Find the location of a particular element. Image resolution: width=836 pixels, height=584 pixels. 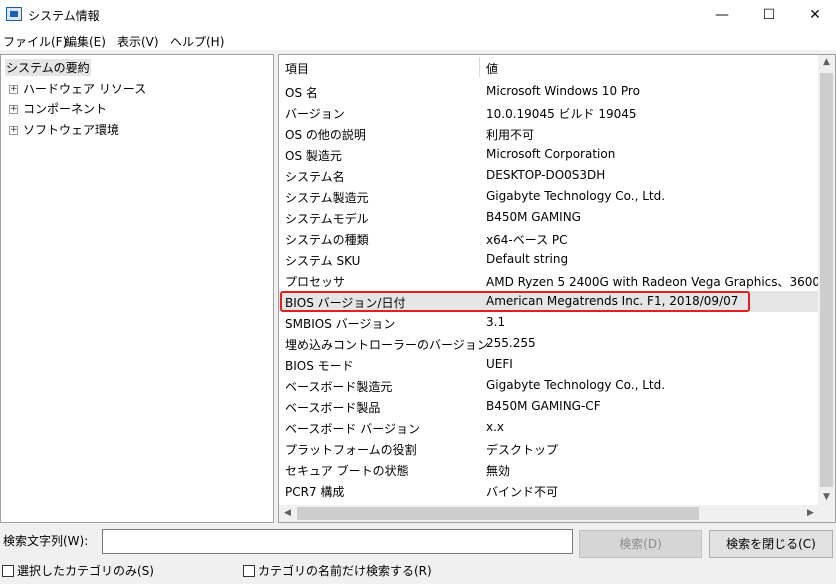

value-cell: UEFI is located at coordinates (499, 364).